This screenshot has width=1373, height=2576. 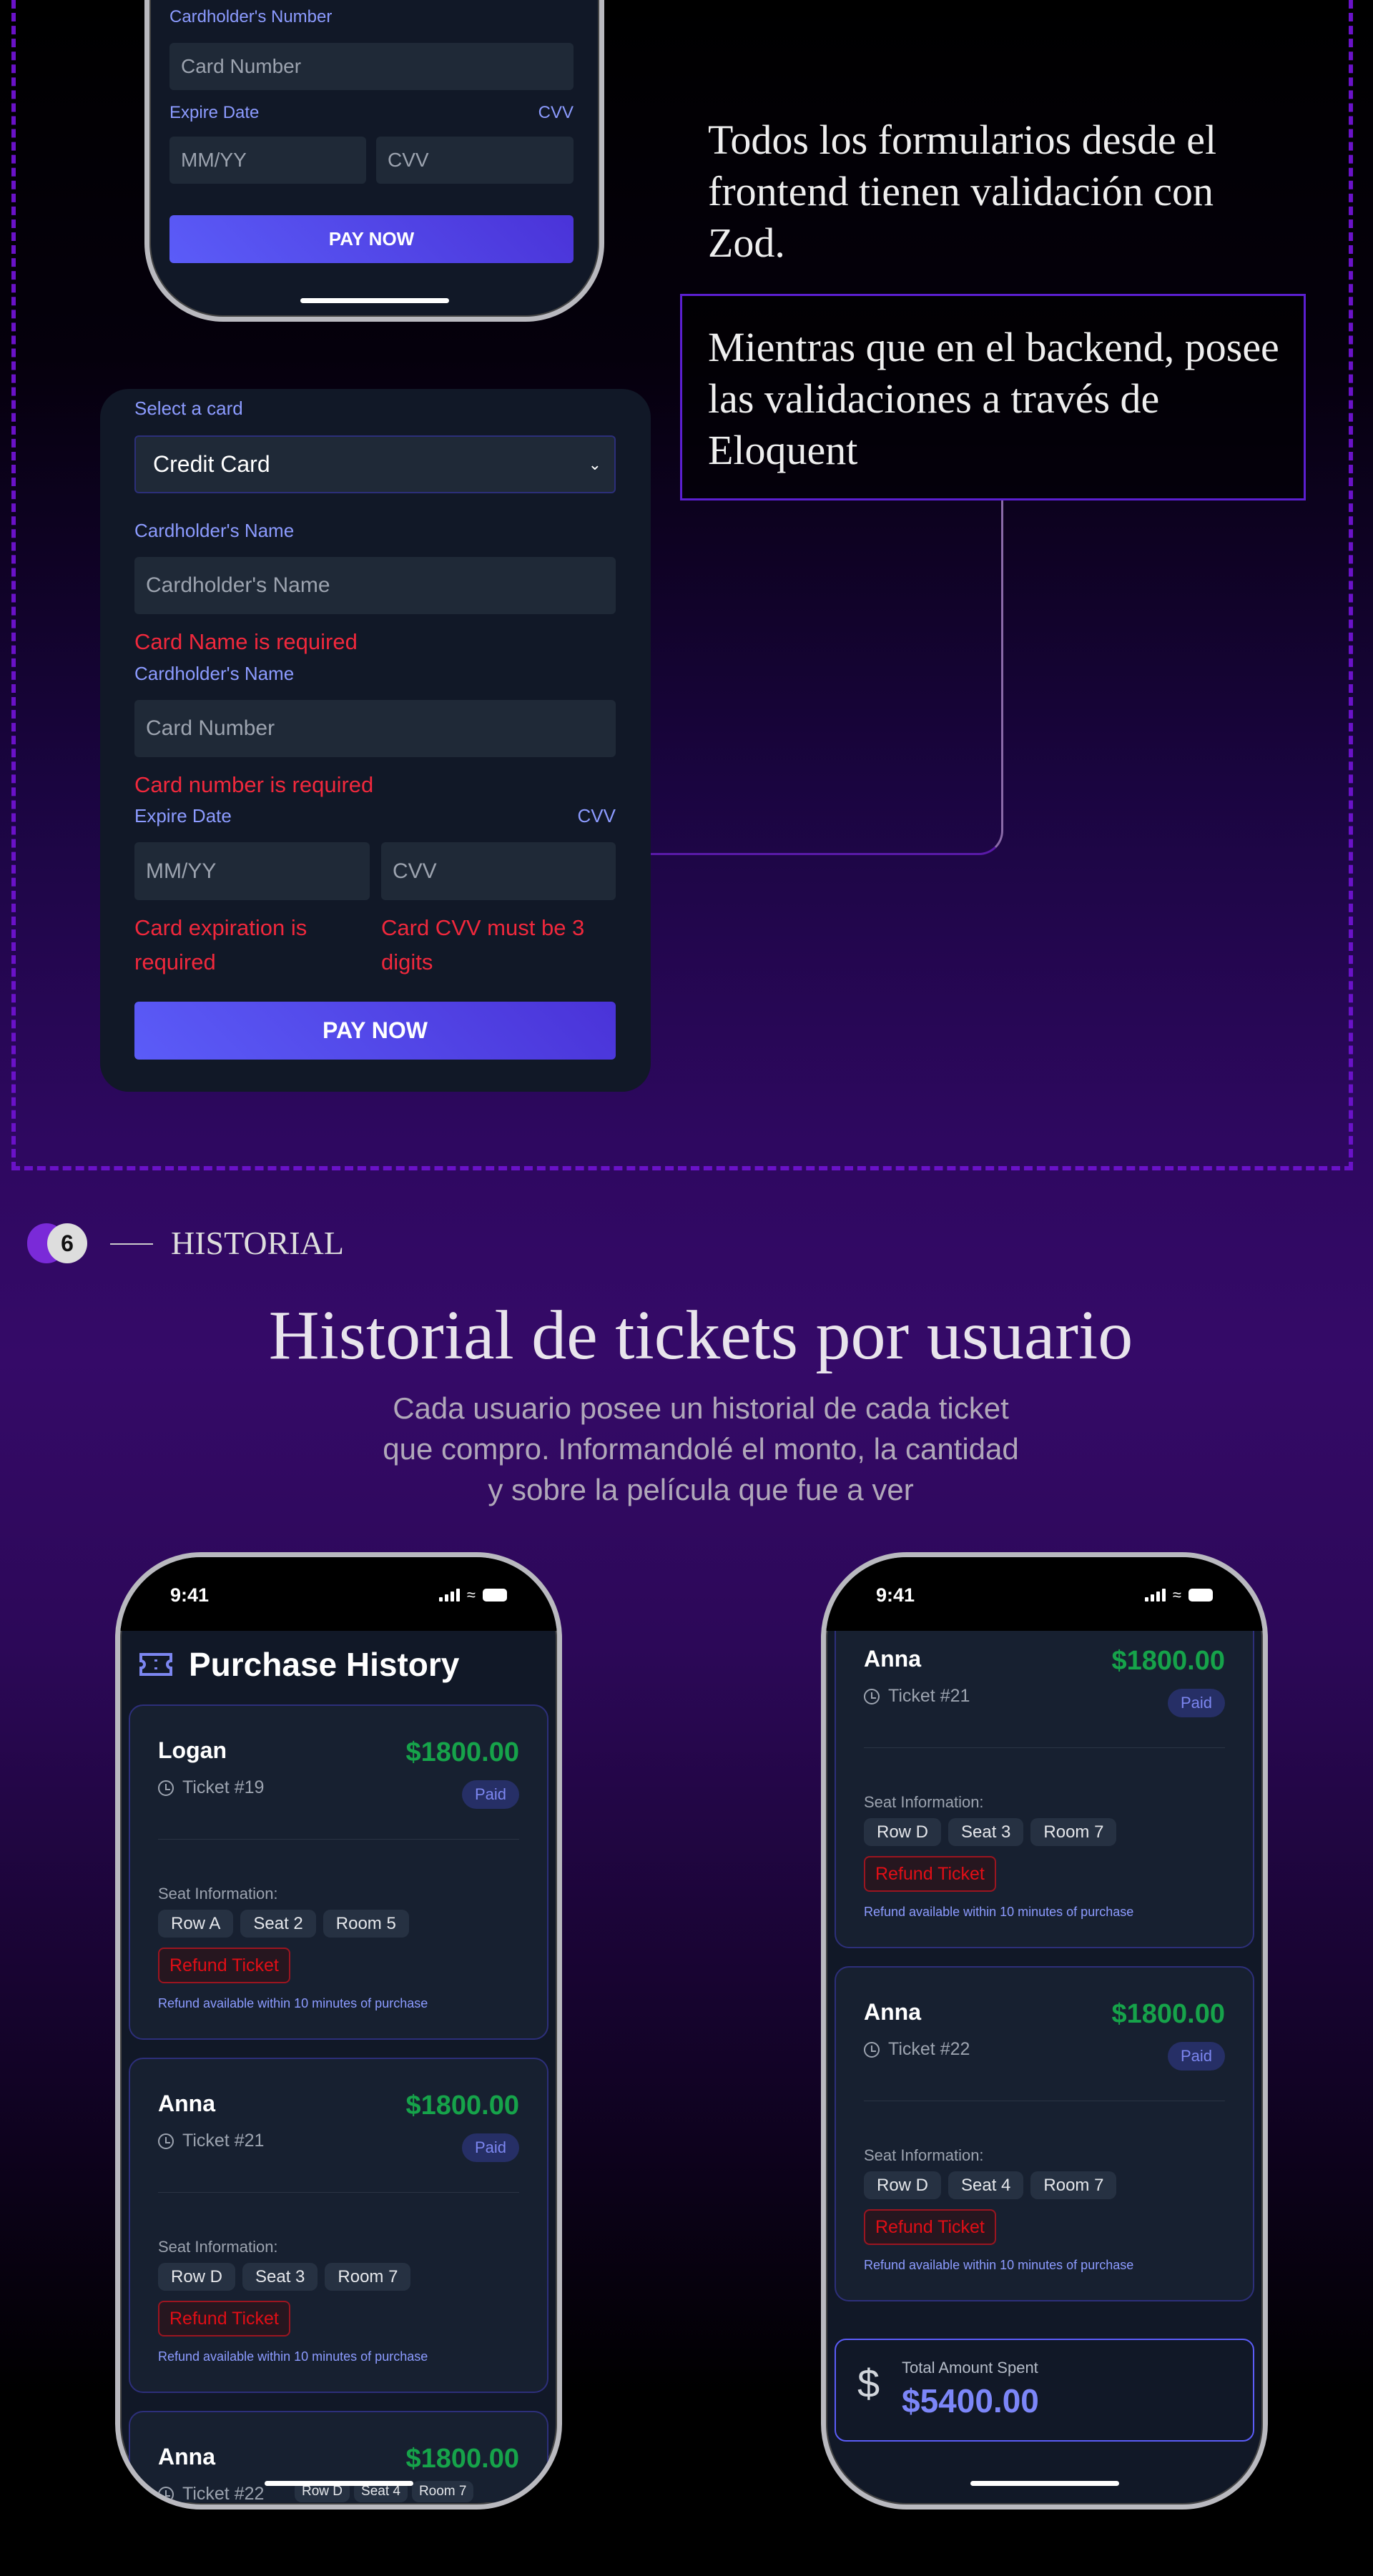 I want to click on ticket-icon, so click(x=155, y=1664).